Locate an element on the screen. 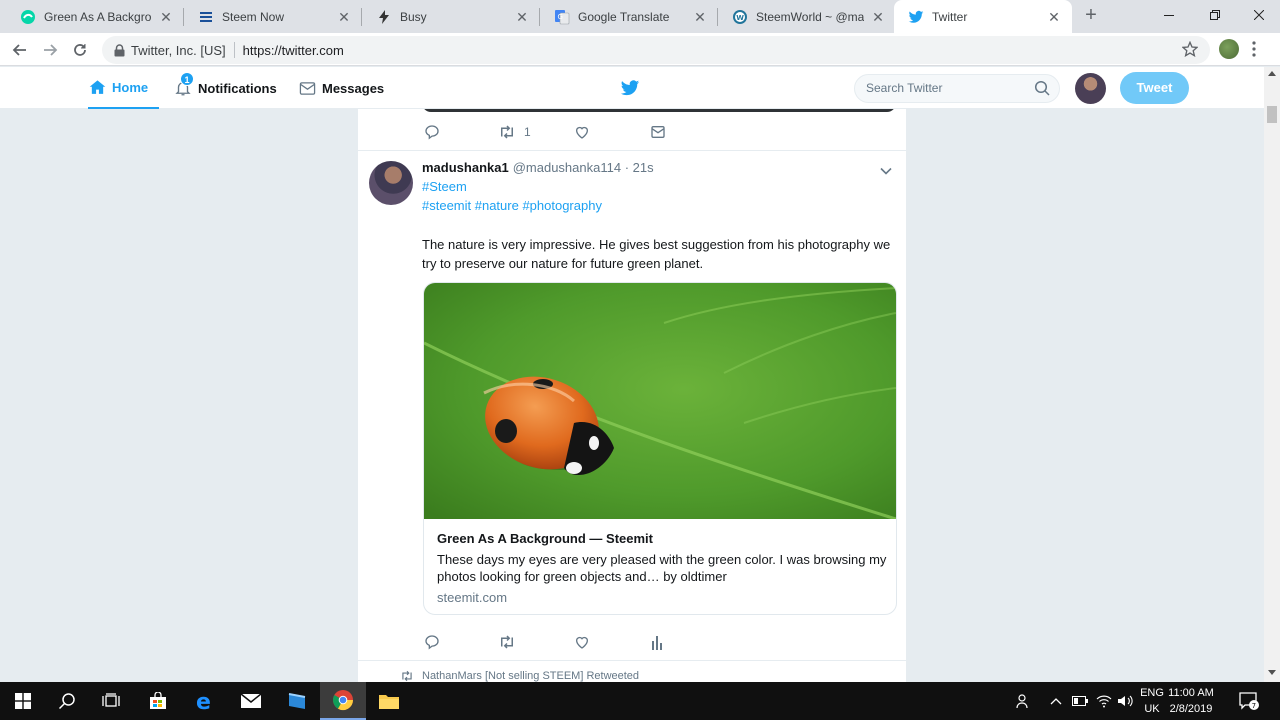 The height and width of the screenshot is (720, 1280). tab-title: Twitter is located at coordinates (950, 16).